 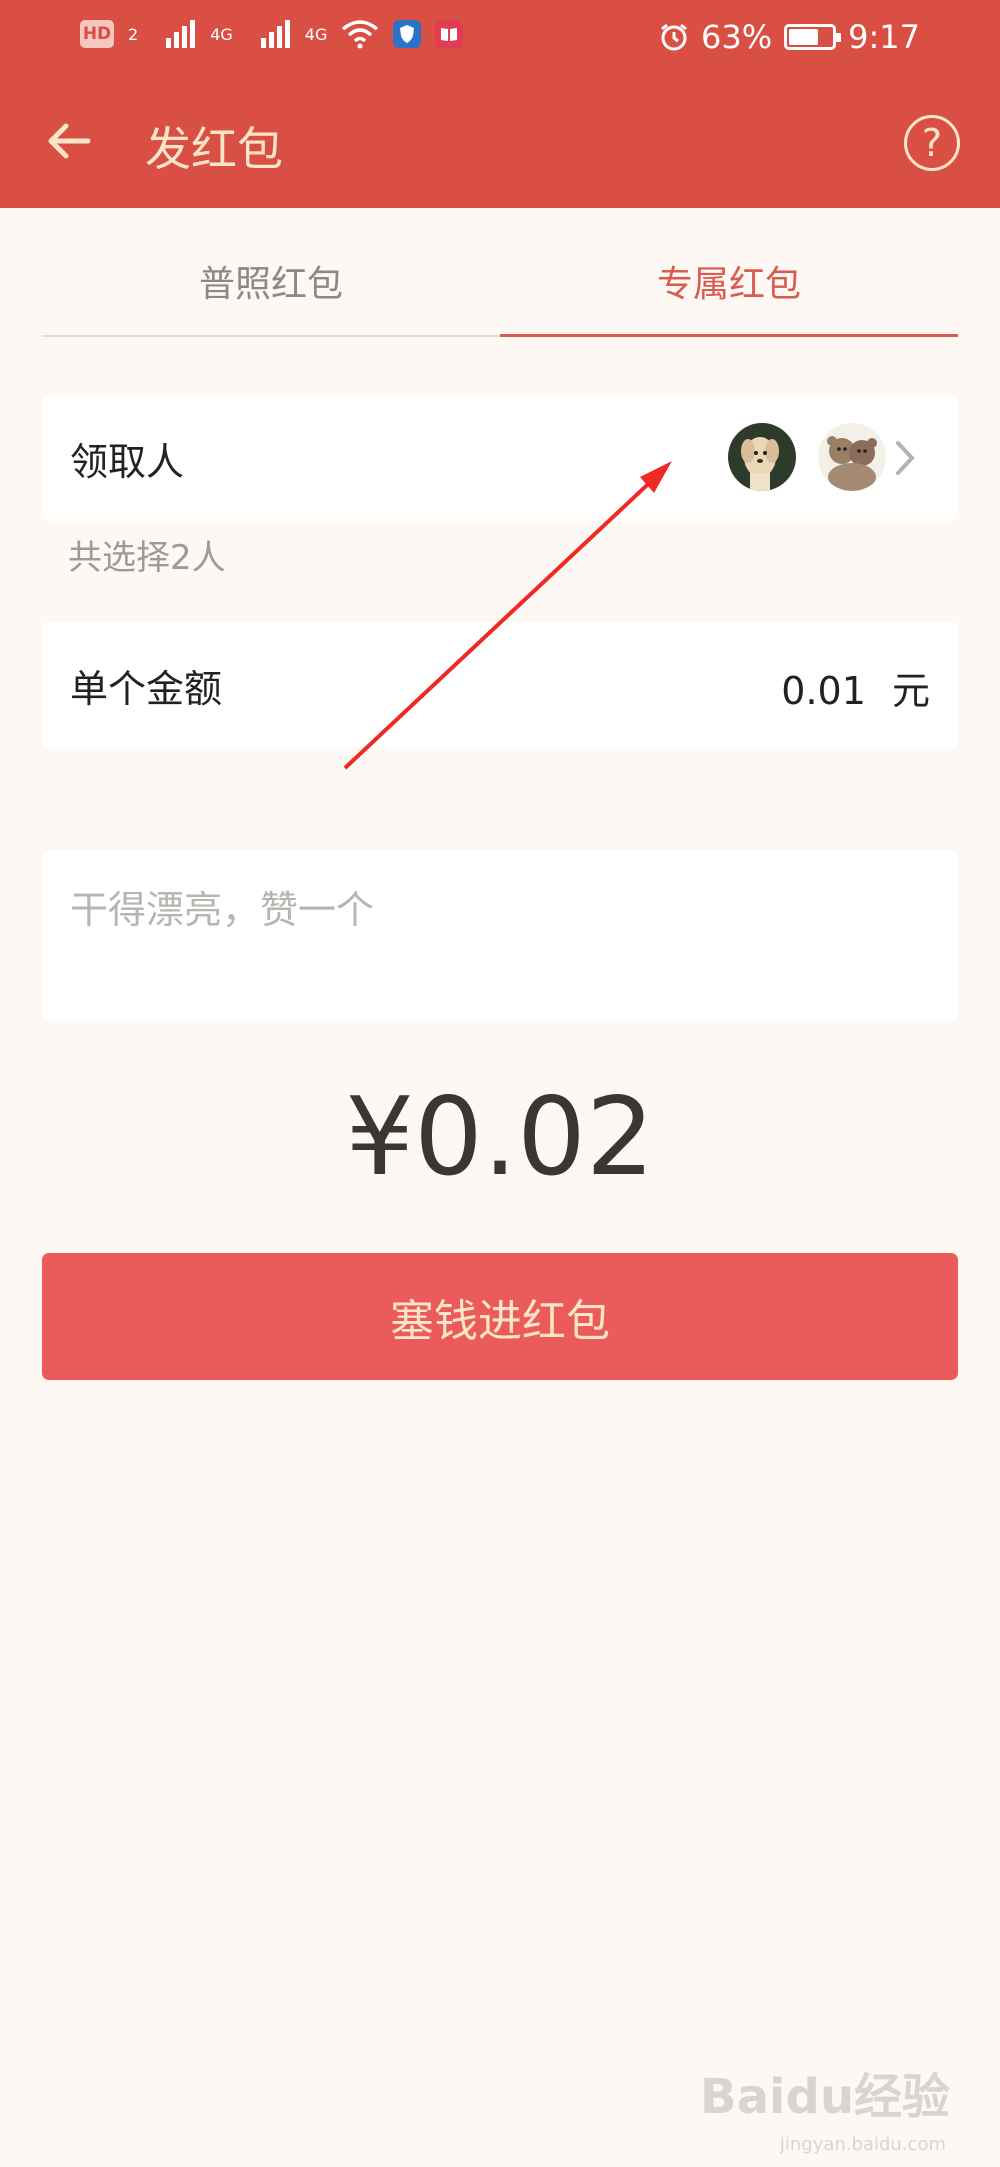 What do you see at coordinates (762, 457) in the screenshot?
I see `puppy-avatar` at bounding box center [762, 457].